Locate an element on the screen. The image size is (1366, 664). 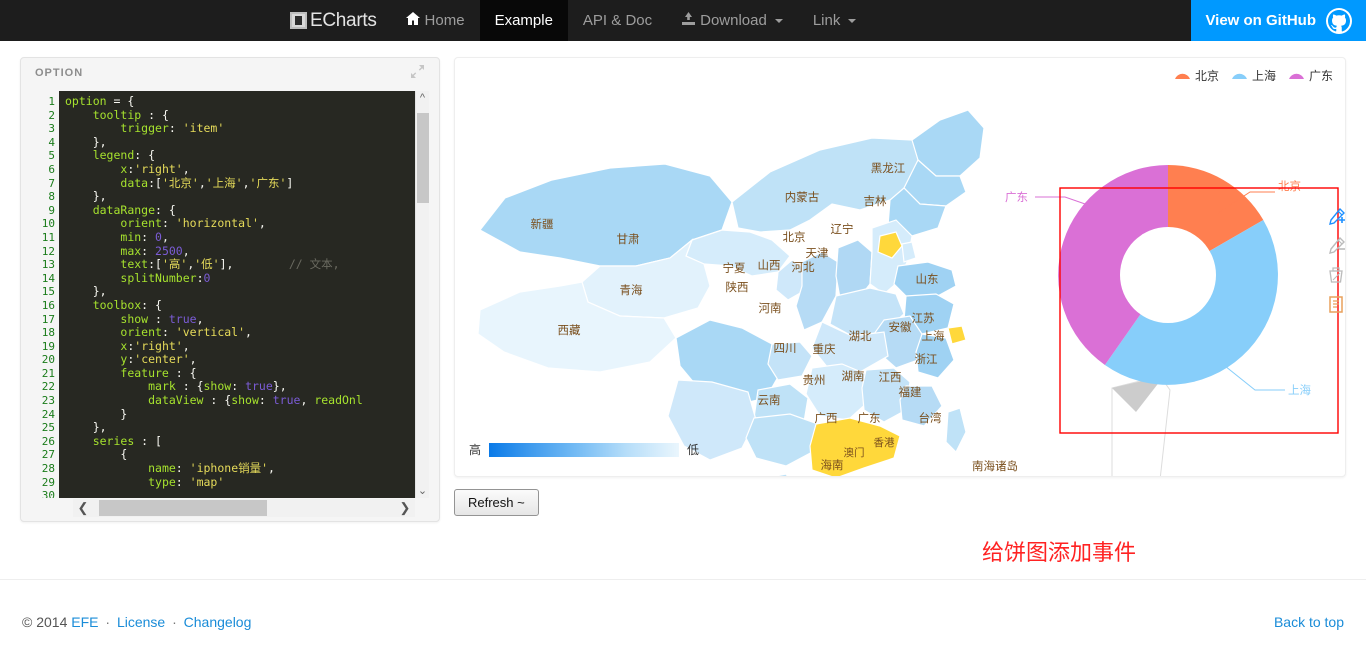
nav-item-link: Link is located at coordinates (835, 20).